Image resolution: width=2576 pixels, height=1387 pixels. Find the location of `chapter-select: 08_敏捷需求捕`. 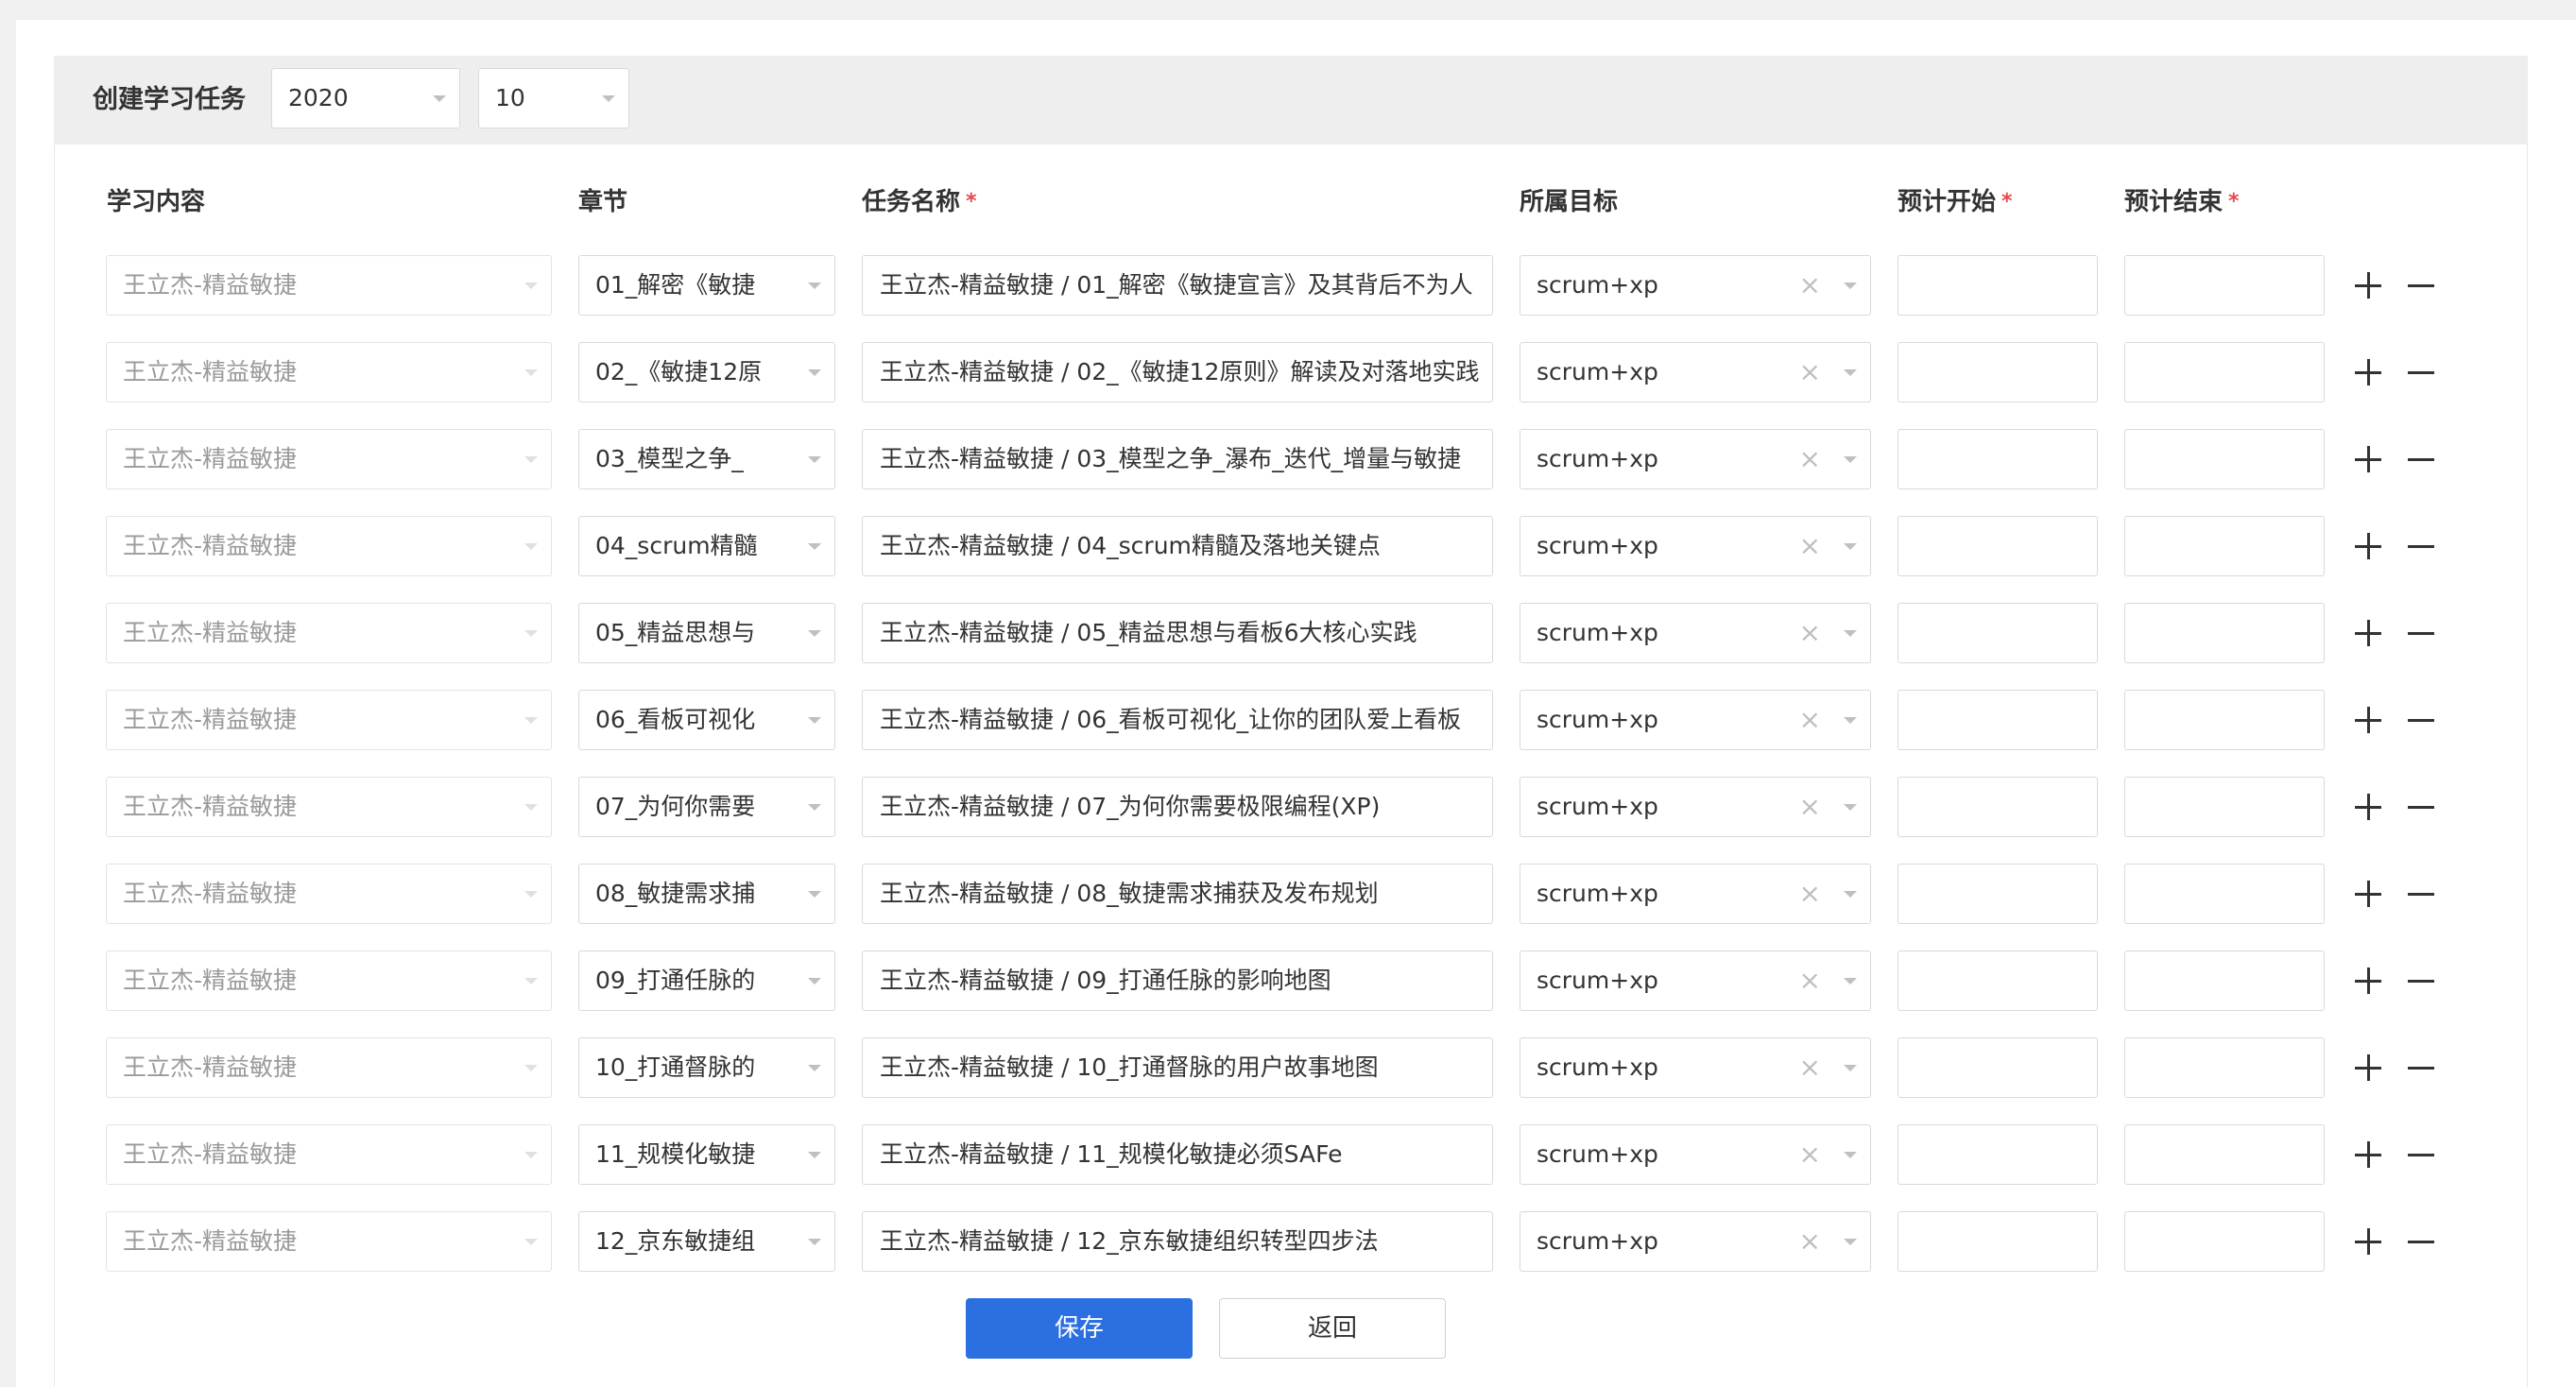

chapter-select: 08_敏捷需求捕 is located at coordinates (706, 894).